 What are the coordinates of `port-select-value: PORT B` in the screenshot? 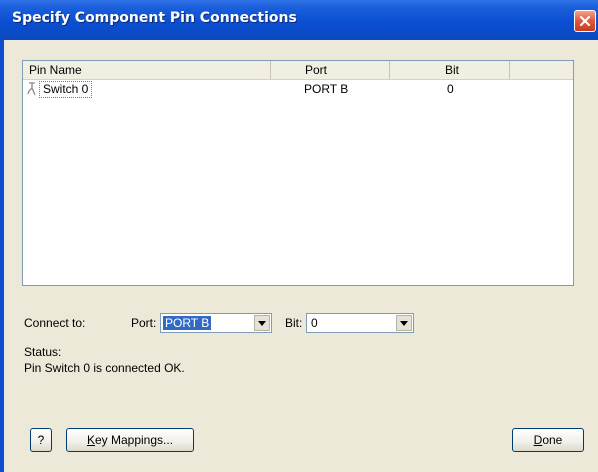 It's located at (187, 323).